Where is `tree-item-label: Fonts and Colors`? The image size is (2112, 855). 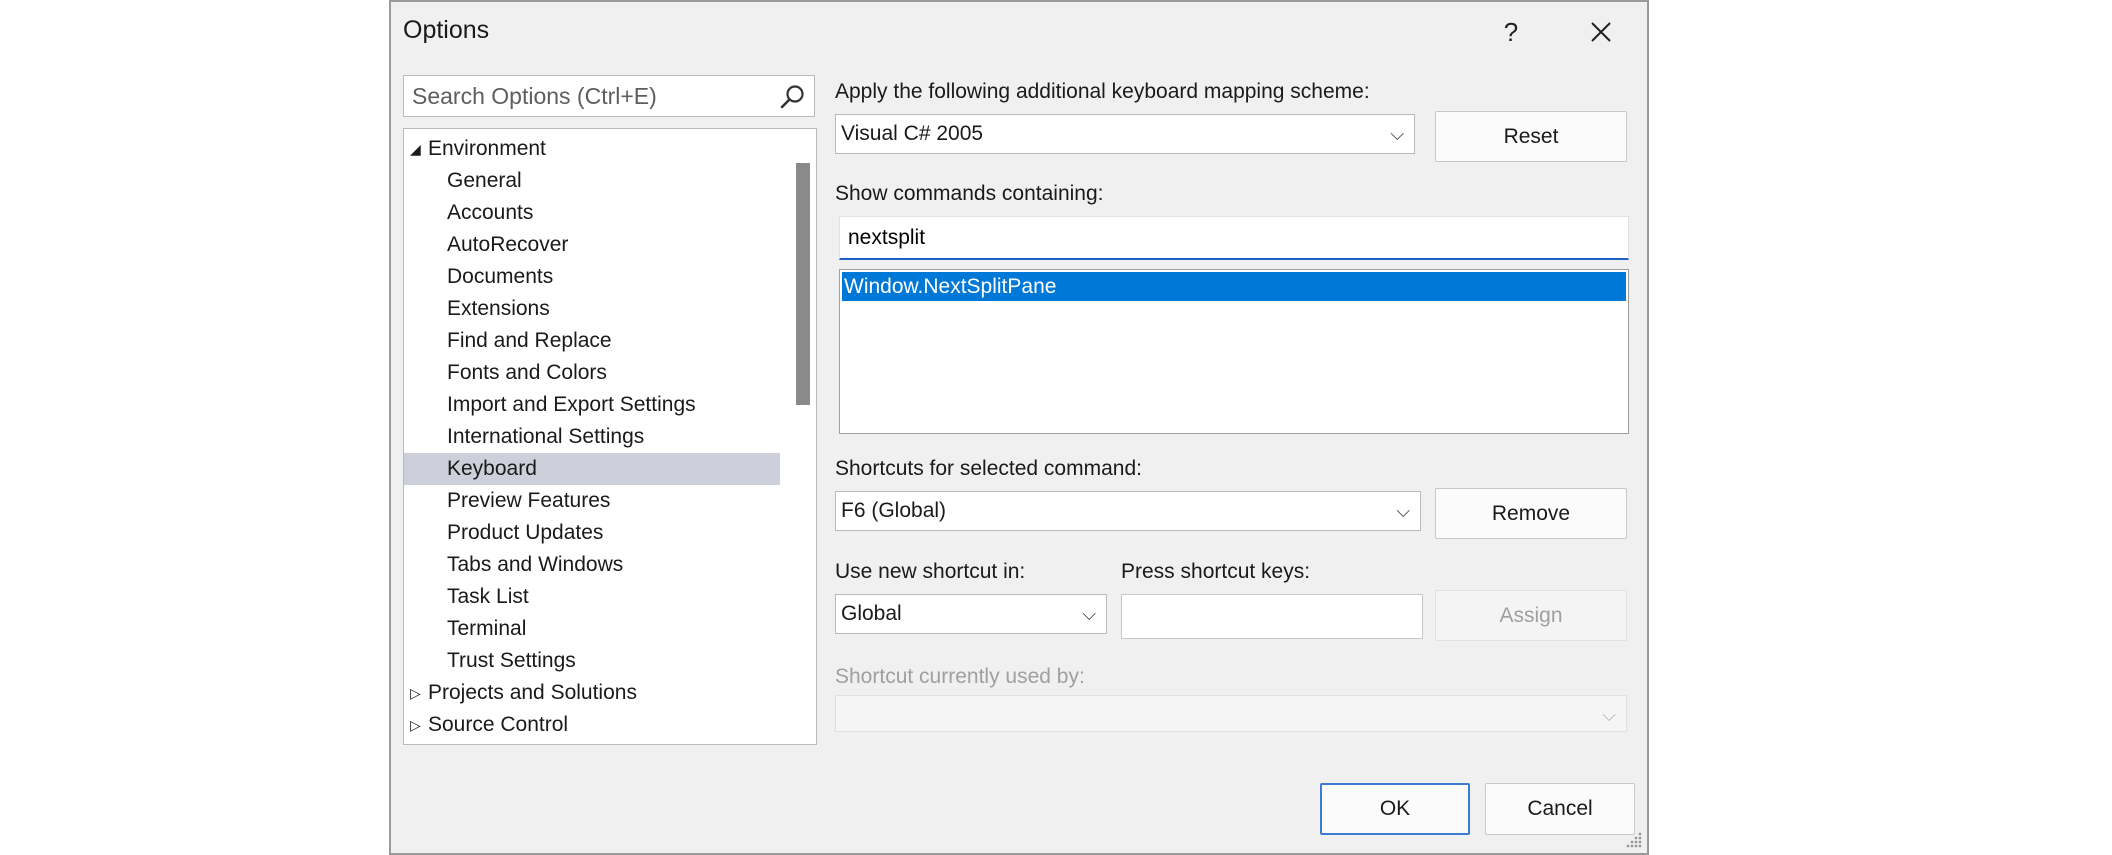
tree-item-label: Fonts and Colors is located at coordinates (527, 372).